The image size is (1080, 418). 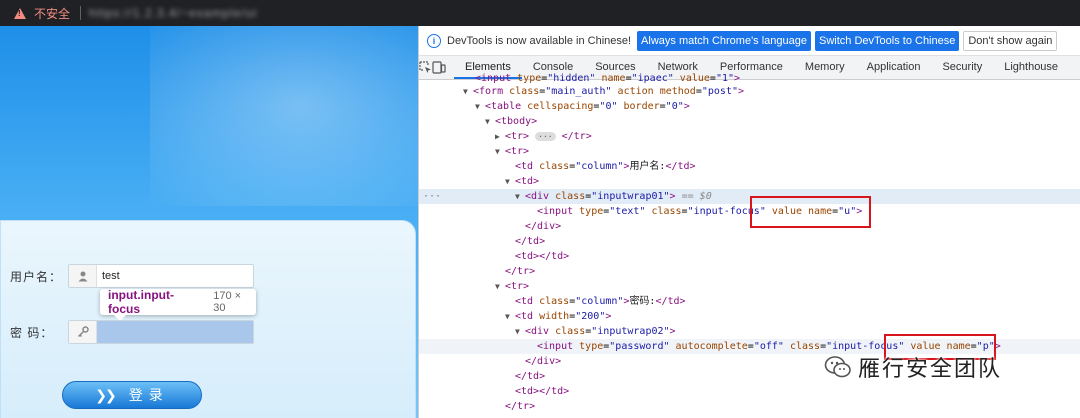 What do you see at coordinates (161, 276) in the screenshot?
I see `username-field: test` at bounding box center [161, 276].